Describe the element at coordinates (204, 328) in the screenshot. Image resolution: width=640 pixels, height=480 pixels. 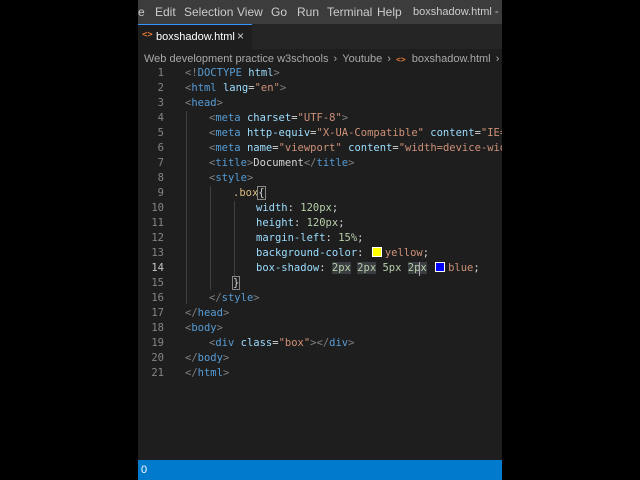
I see `code-line: <body>` at that location.